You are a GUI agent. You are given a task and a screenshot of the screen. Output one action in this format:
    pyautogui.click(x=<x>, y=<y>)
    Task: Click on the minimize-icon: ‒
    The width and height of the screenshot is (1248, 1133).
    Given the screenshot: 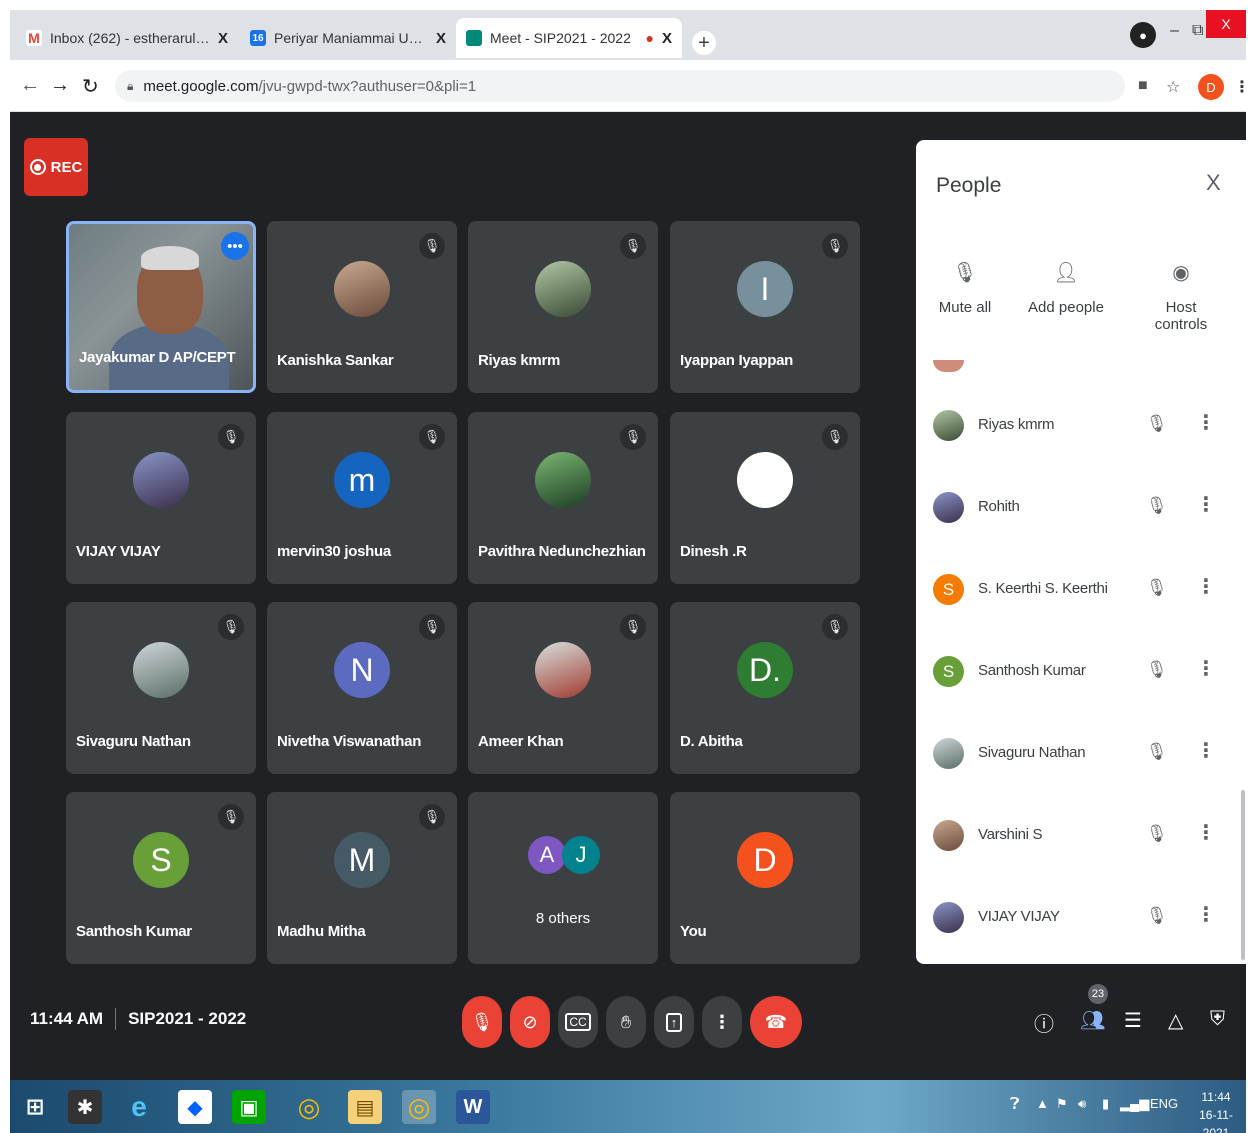 What is the action you would take?
    pyautogui.click(x=1174, y=31)
    